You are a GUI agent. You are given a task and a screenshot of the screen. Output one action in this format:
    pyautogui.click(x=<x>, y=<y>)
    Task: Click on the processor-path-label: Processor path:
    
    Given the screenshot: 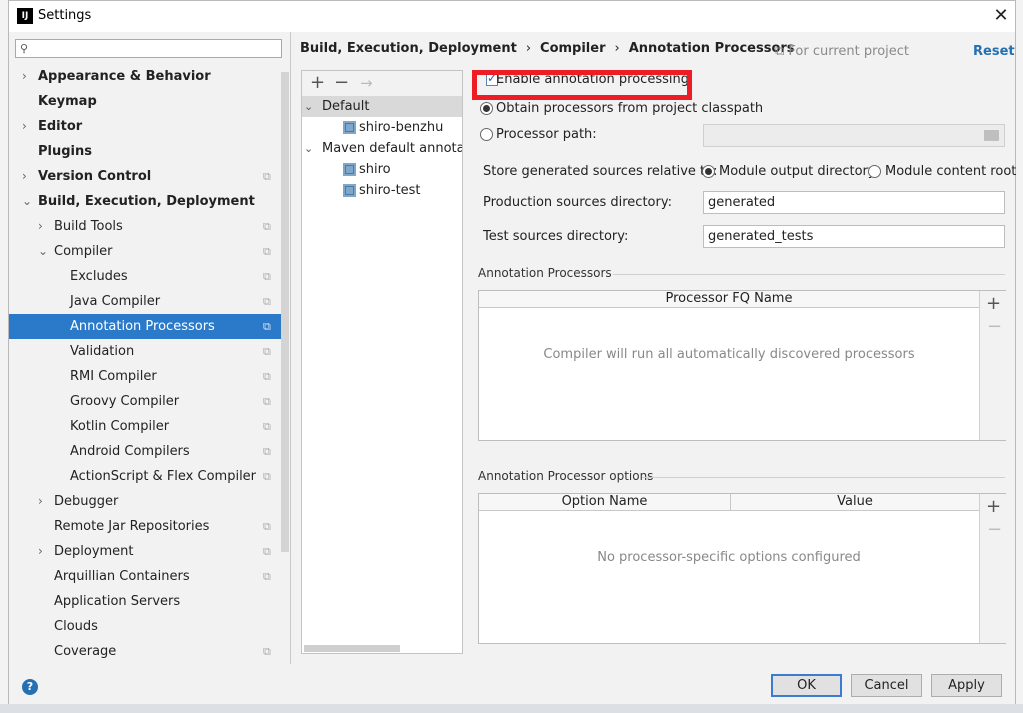 What is the action you would take?
    pyautogui.click(x=546, y=134)
    